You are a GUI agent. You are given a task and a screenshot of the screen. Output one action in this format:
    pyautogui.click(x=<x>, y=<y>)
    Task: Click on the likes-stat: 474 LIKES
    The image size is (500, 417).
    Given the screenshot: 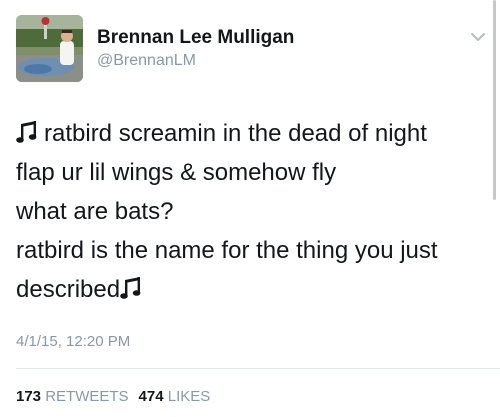 What is the action you would take?
    pyautogui.click(x=175, y=396)
    